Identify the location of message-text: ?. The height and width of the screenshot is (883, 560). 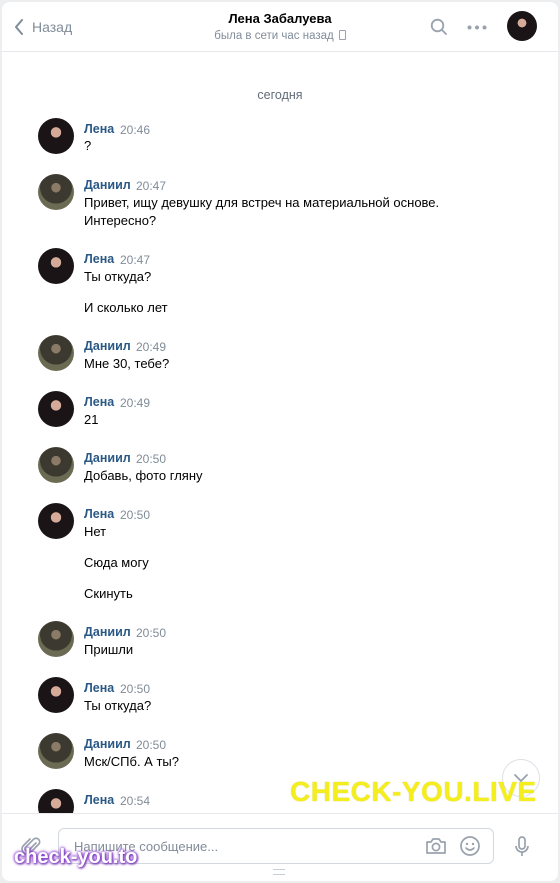
(88, 145).